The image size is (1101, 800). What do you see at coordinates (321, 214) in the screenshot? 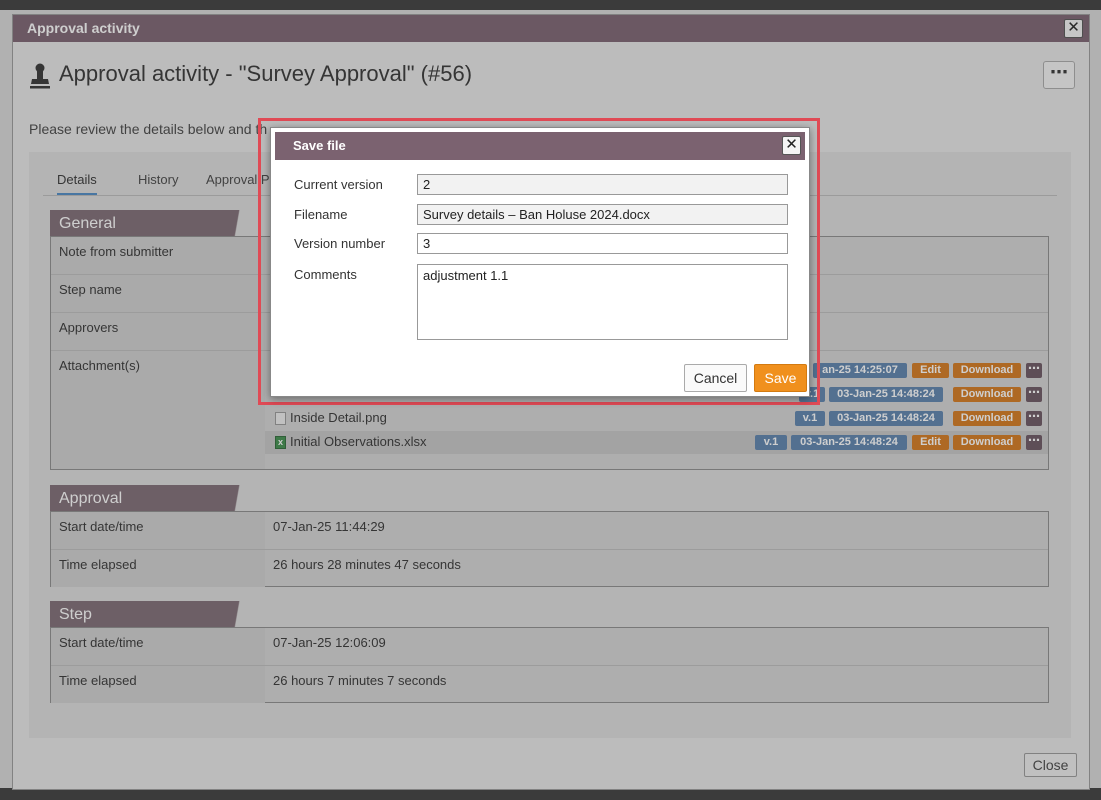
I see `filename-label: Filename` at bounding box center [321, 214].